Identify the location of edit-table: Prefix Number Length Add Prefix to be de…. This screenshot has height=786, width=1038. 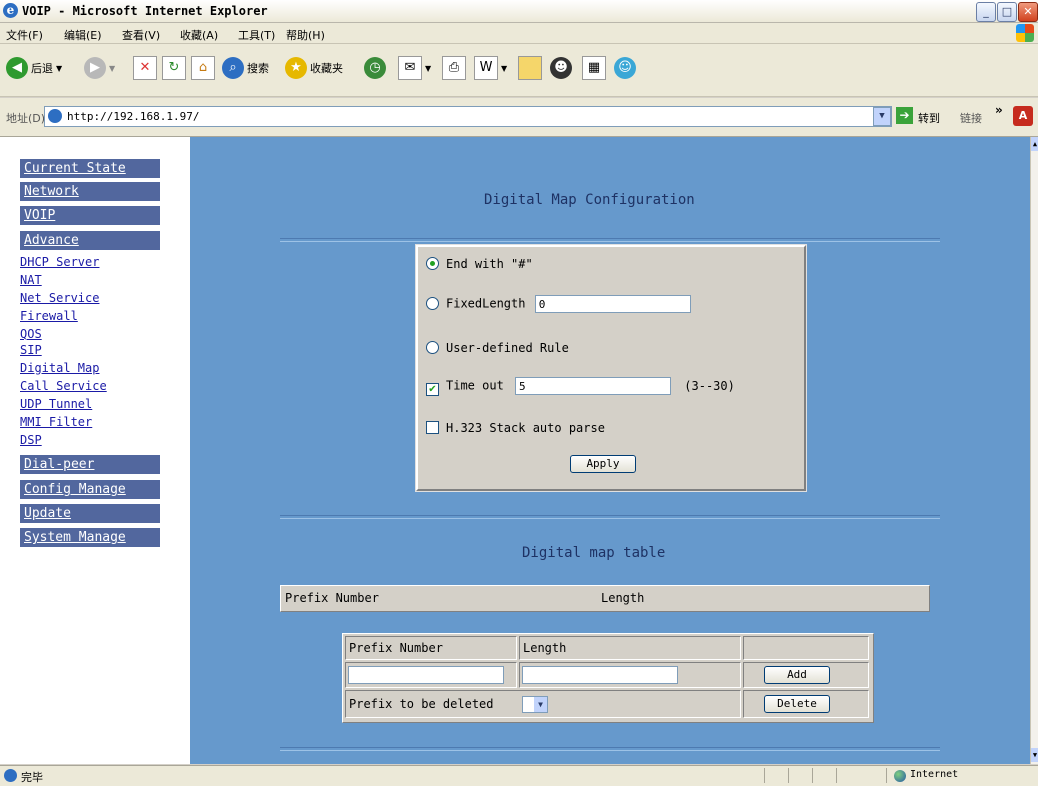
(608, 678).